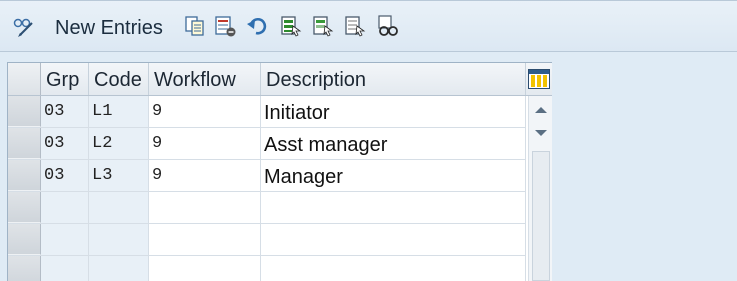 This screenshot has height=281, width=737. Describe the element at coordinates (388, 26) in the screenshot. I see `find-icon` at that location.